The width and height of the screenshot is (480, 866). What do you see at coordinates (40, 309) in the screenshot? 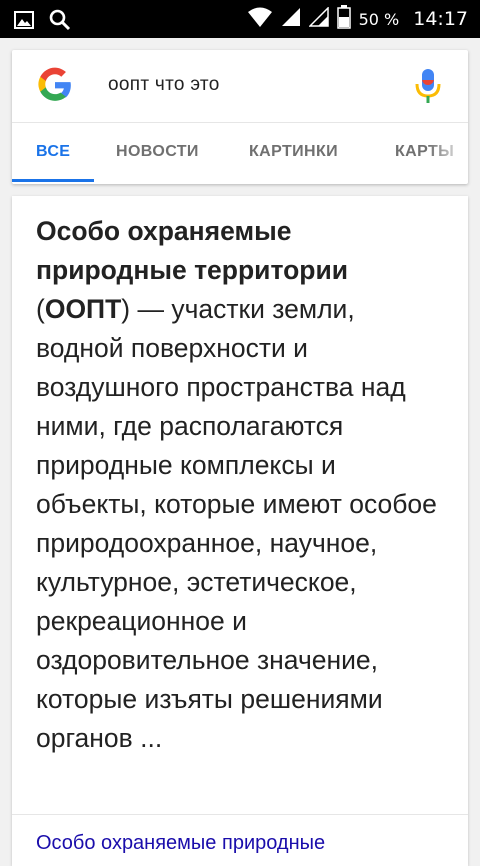
I see `snippet-paren: (` at bounding box center [40, 309].